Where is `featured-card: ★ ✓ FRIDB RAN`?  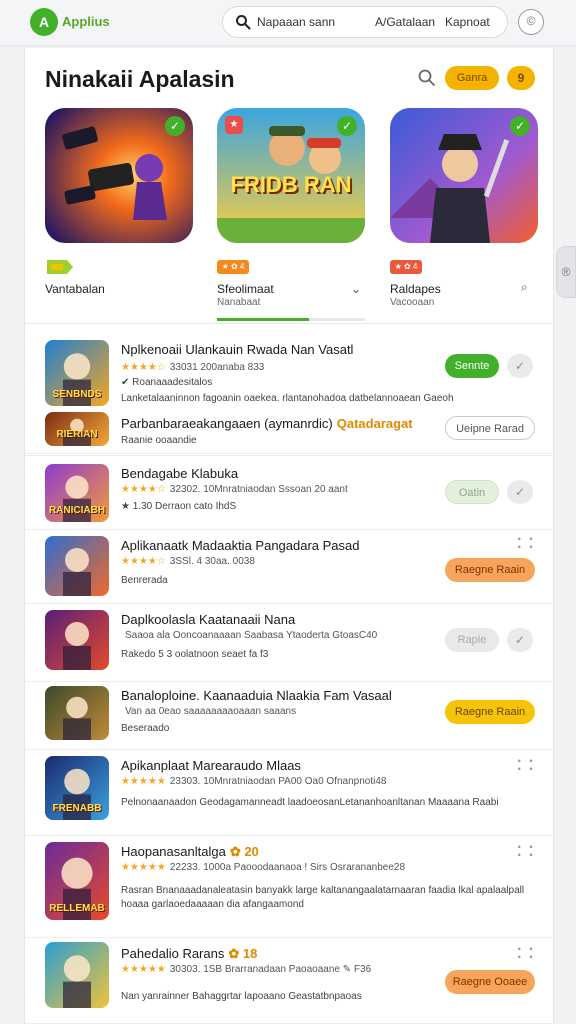
featured-card: ★ ✓ FRIDB RAN is located at coordinates (291, 175).